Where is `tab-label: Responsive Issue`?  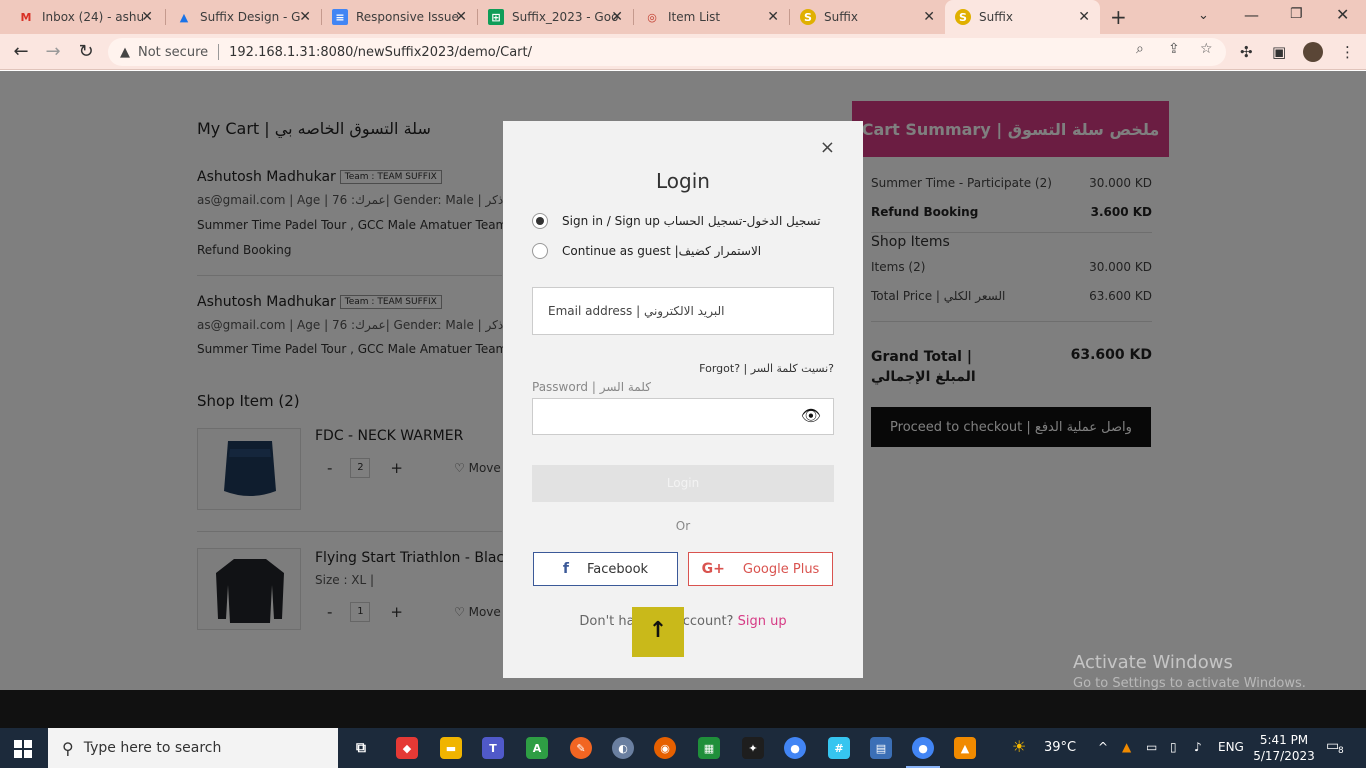 tab-label: Responsive Issue is located at coordinates (407, 17).